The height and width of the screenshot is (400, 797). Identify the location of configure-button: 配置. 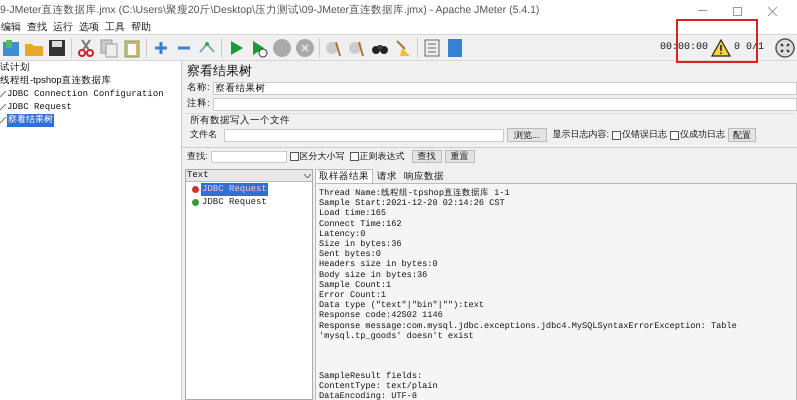
(742, 135).